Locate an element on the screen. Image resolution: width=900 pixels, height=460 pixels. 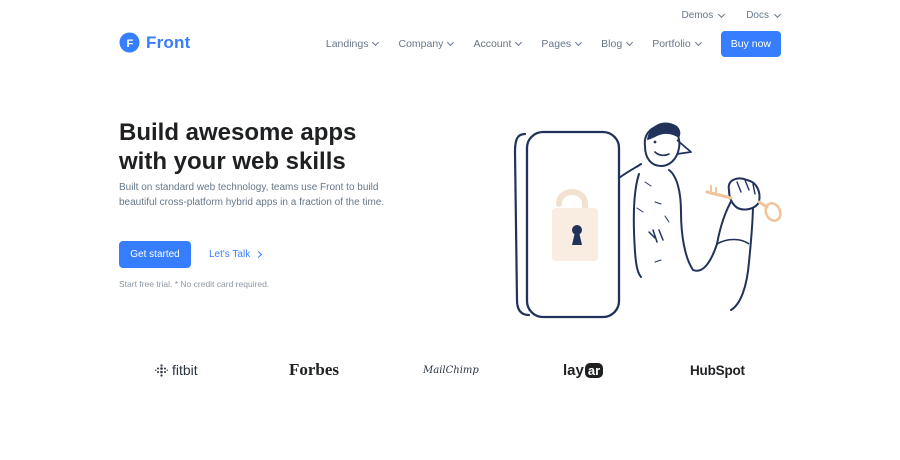
nav-item-landings: Landings is located at coordinates (352, 44).